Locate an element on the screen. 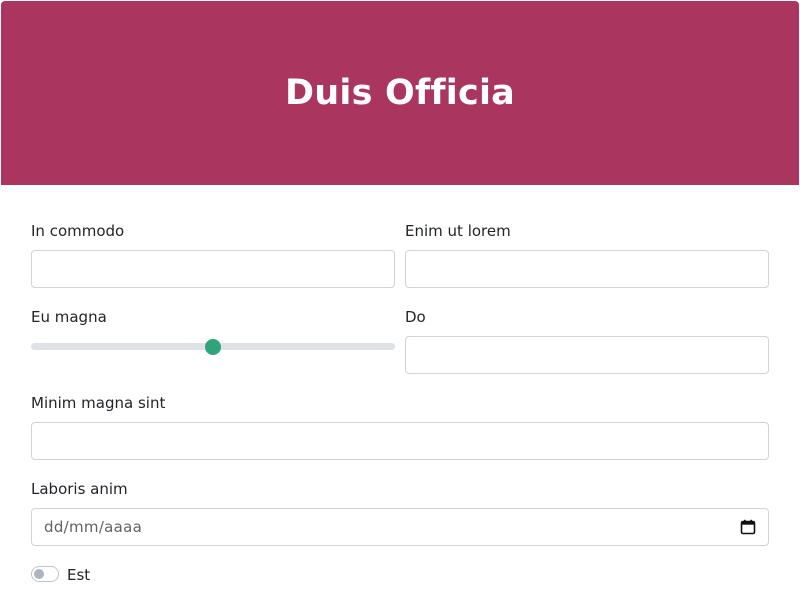 This screenshot has height=600, width=800. in-commodo-label: In commodo is located at coordinates (78, 231).